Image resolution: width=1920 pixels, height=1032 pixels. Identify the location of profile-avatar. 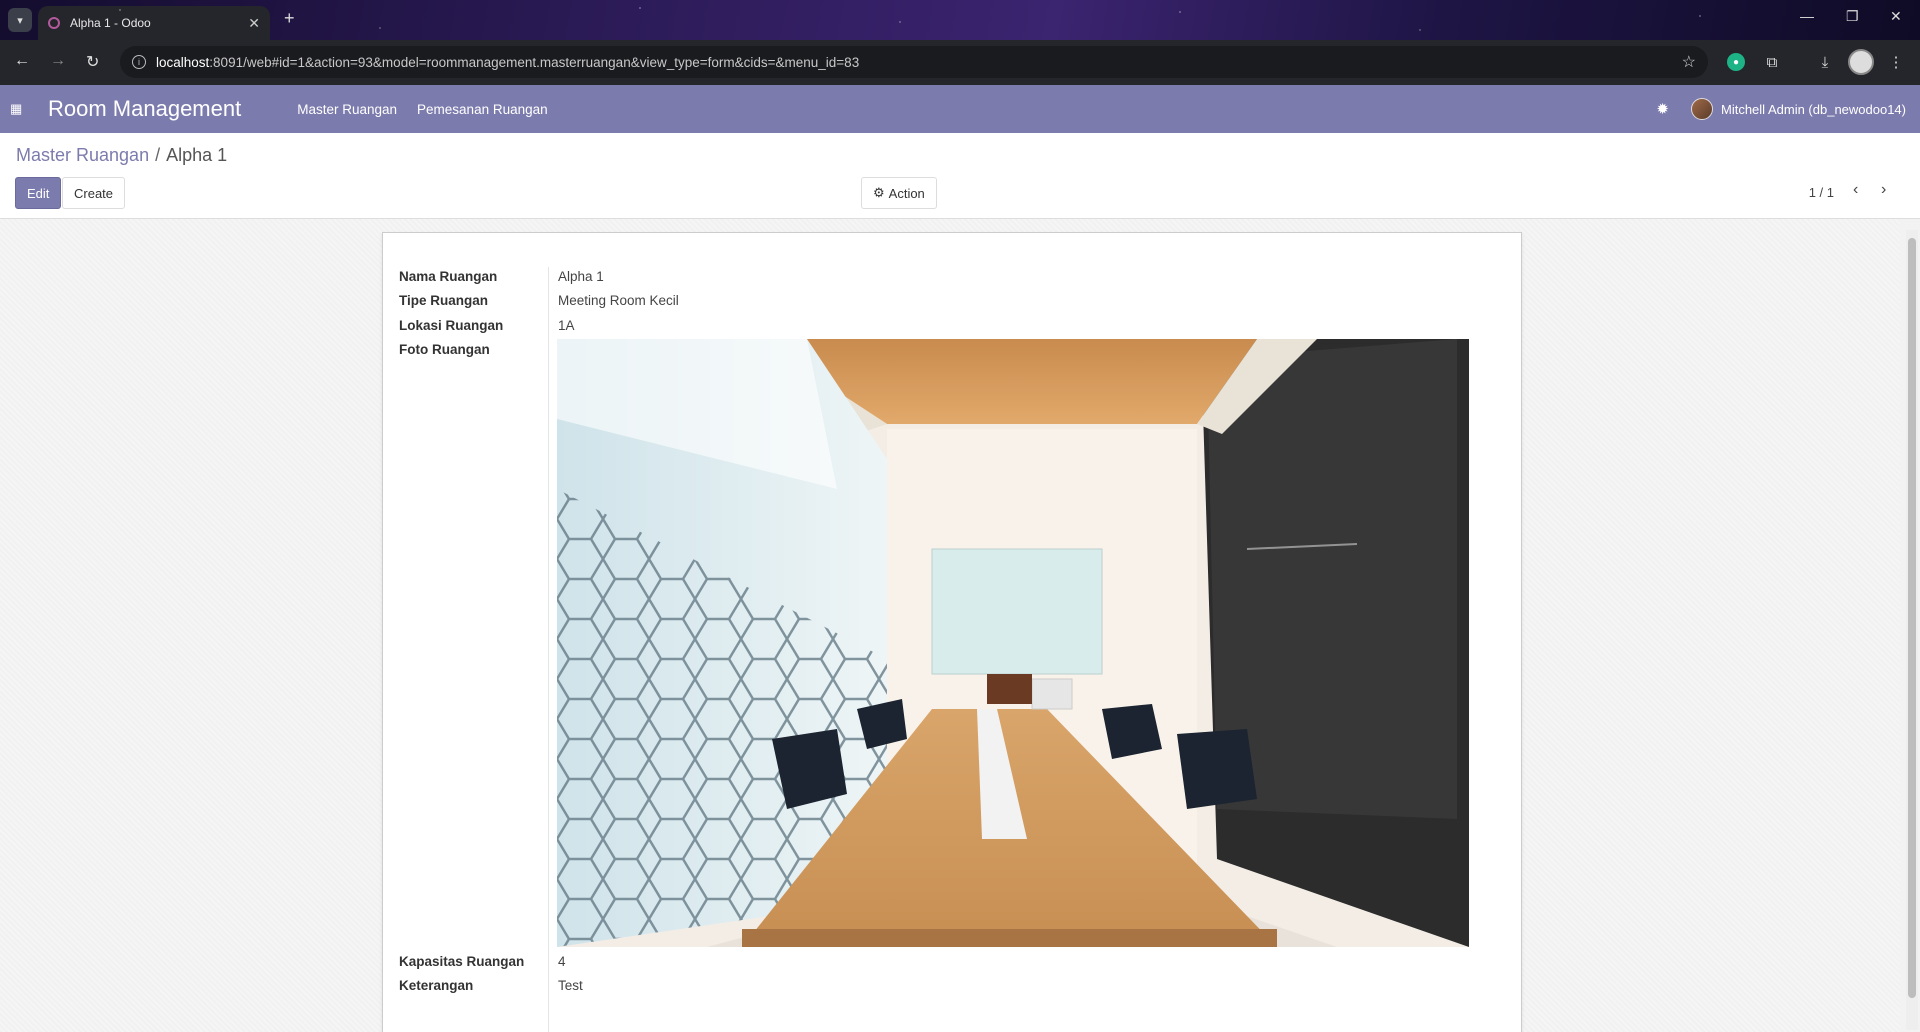
(1861, 62).